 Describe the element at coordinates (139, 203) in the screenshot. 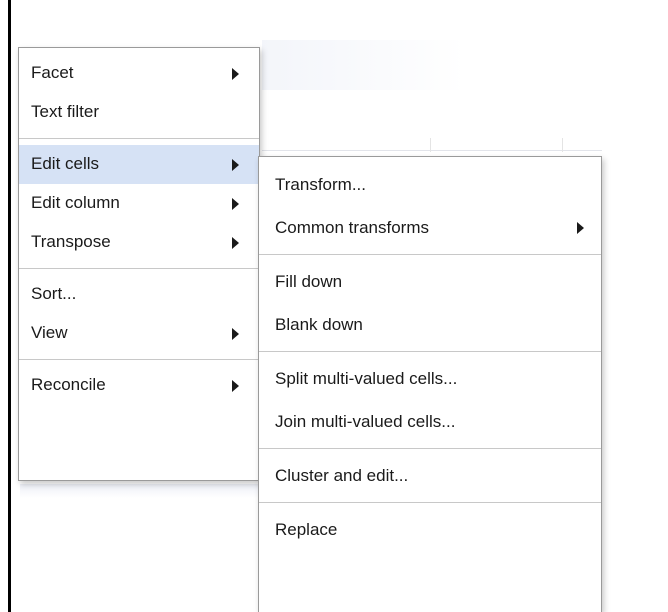

I see `menu-item-edit-column: Edit column` at that location.